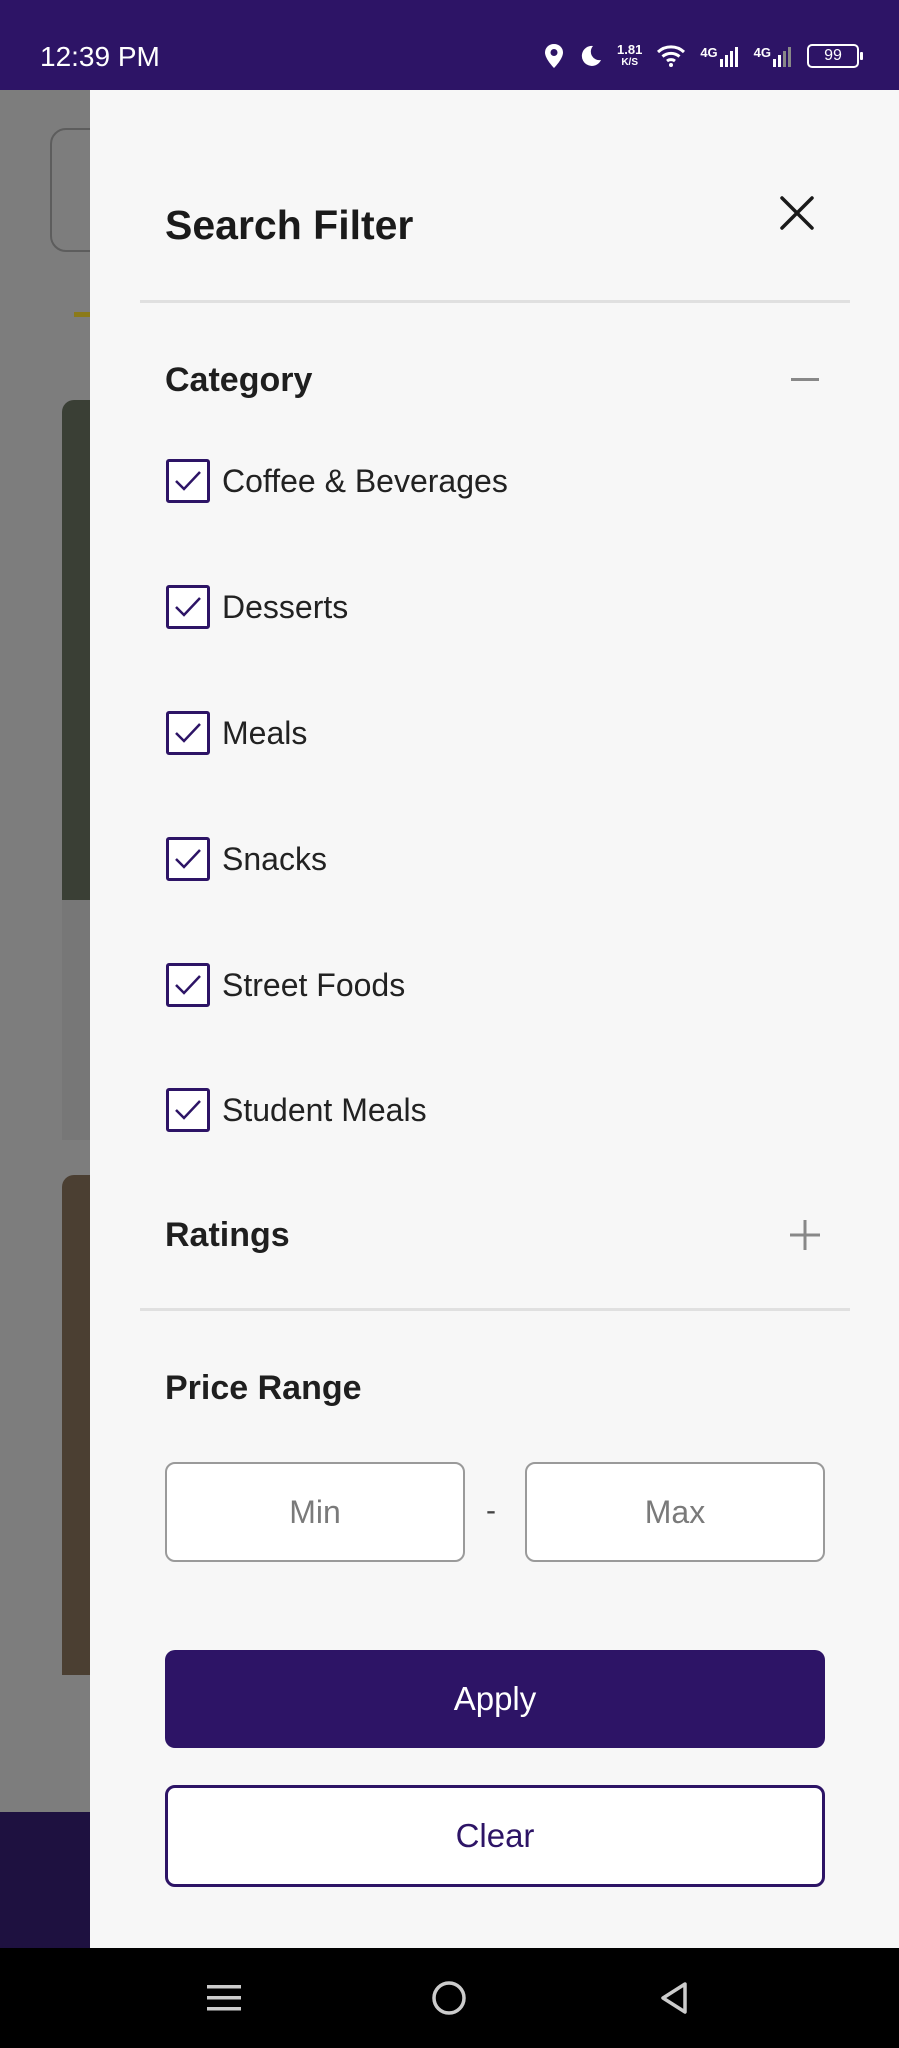  I want to click on category-option-coffee-beverages: Coffee & Beverages, so click(337, 481).